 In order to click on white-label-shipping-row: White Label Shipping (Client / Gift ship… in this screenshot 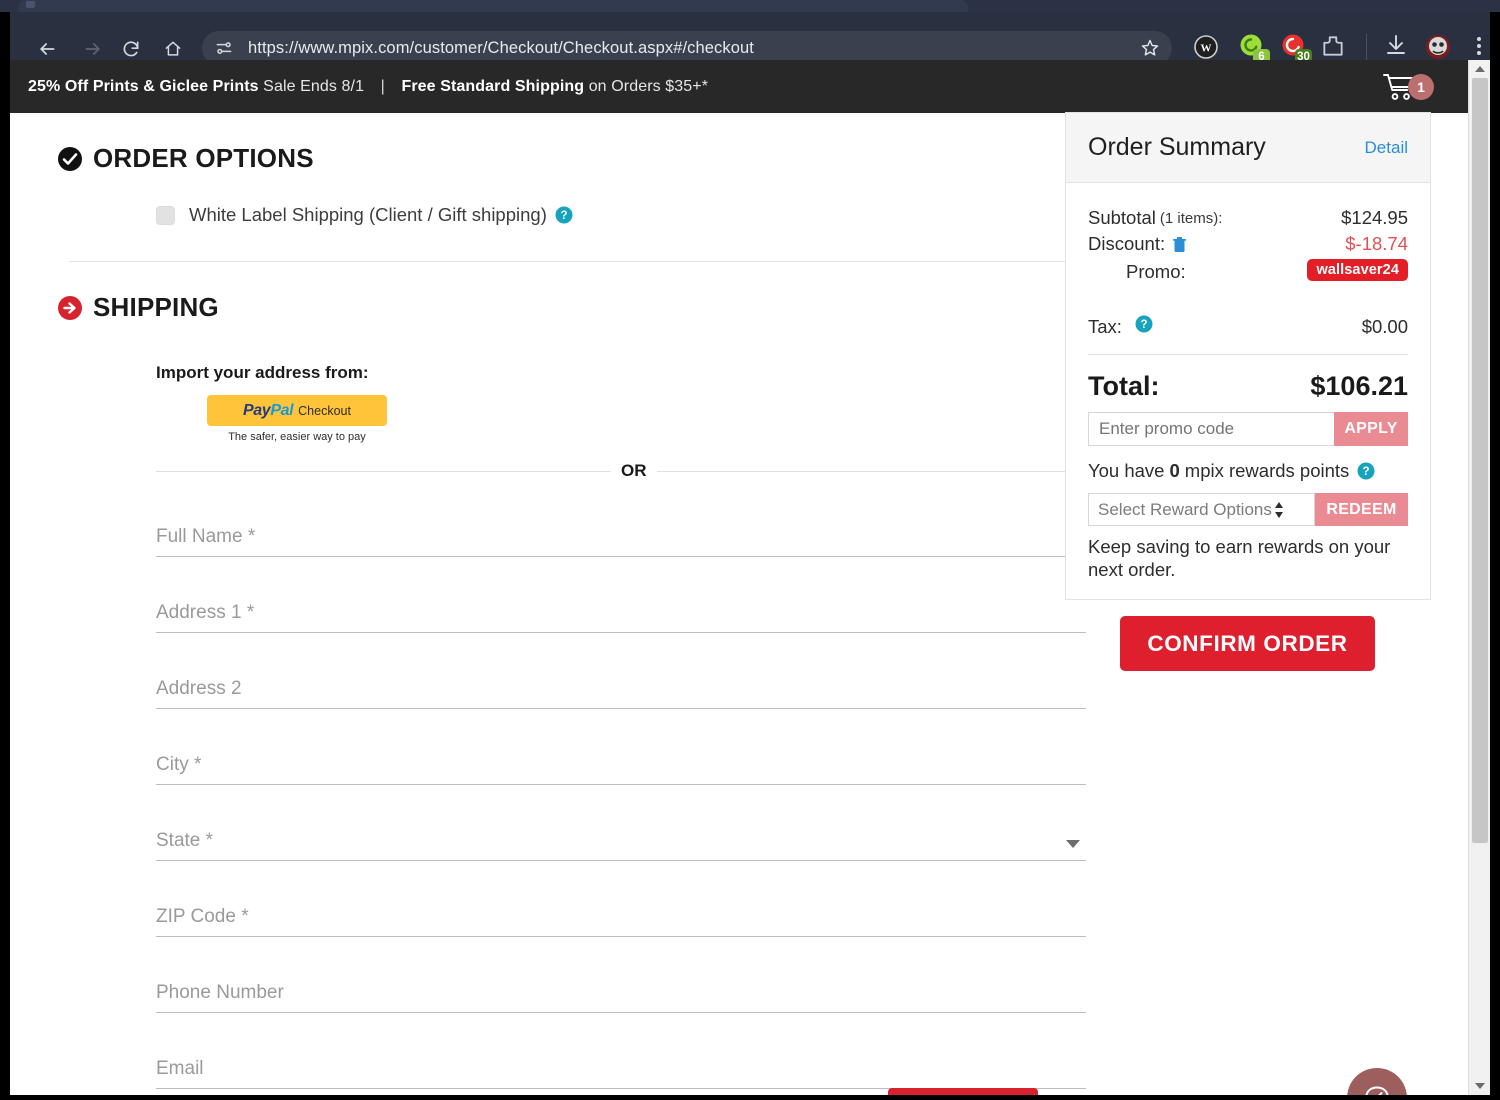, I will do `click(621, 215)`.